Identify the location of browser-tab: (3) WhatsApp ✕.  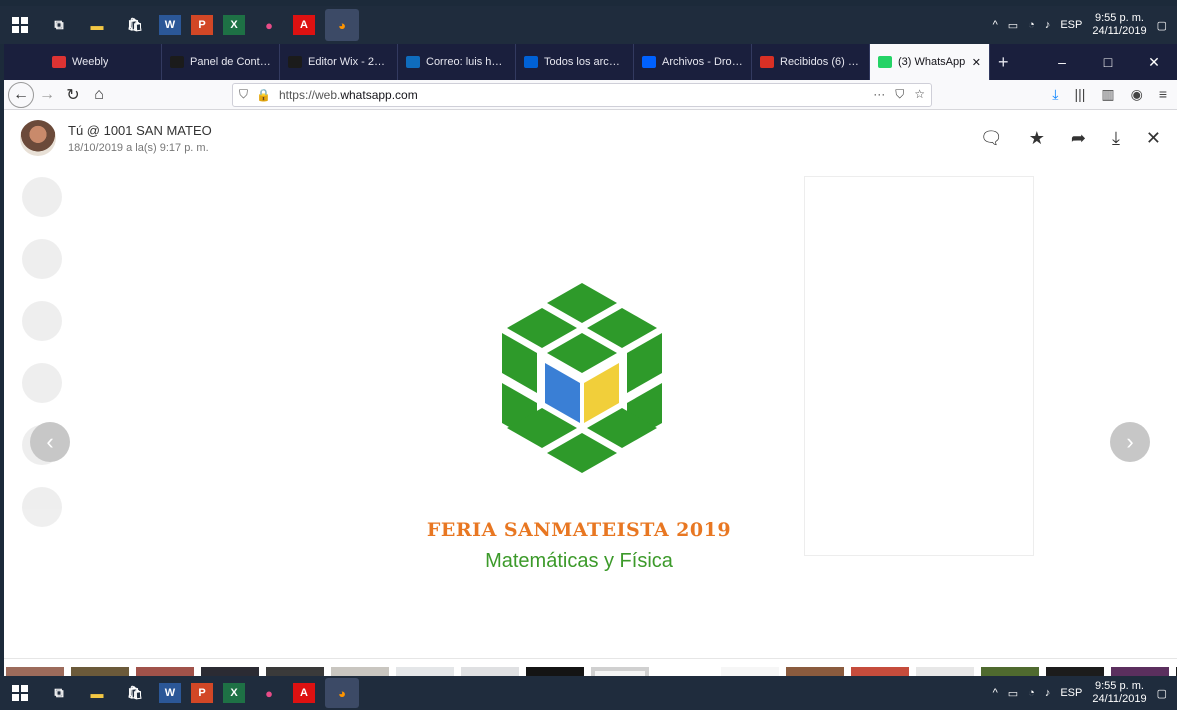
(930, 62).